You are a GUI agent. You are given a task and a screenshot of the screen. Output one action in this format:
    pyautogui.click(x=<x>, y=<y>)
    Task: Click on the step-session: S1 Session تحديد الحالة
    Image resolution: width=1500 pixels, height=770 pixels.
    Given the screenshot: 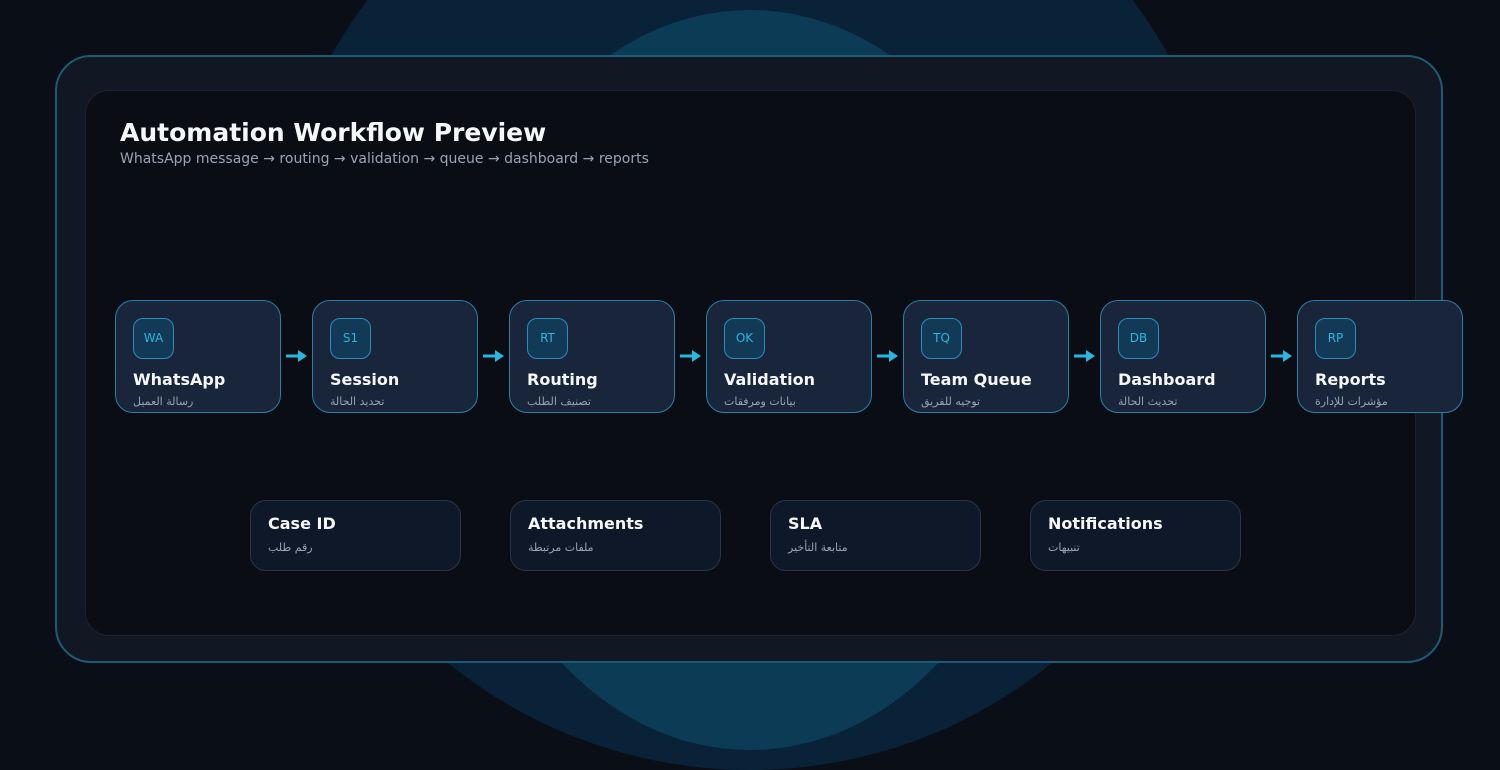 What is the action you would take?
    pyautogui.click(x=395, y=356)
    